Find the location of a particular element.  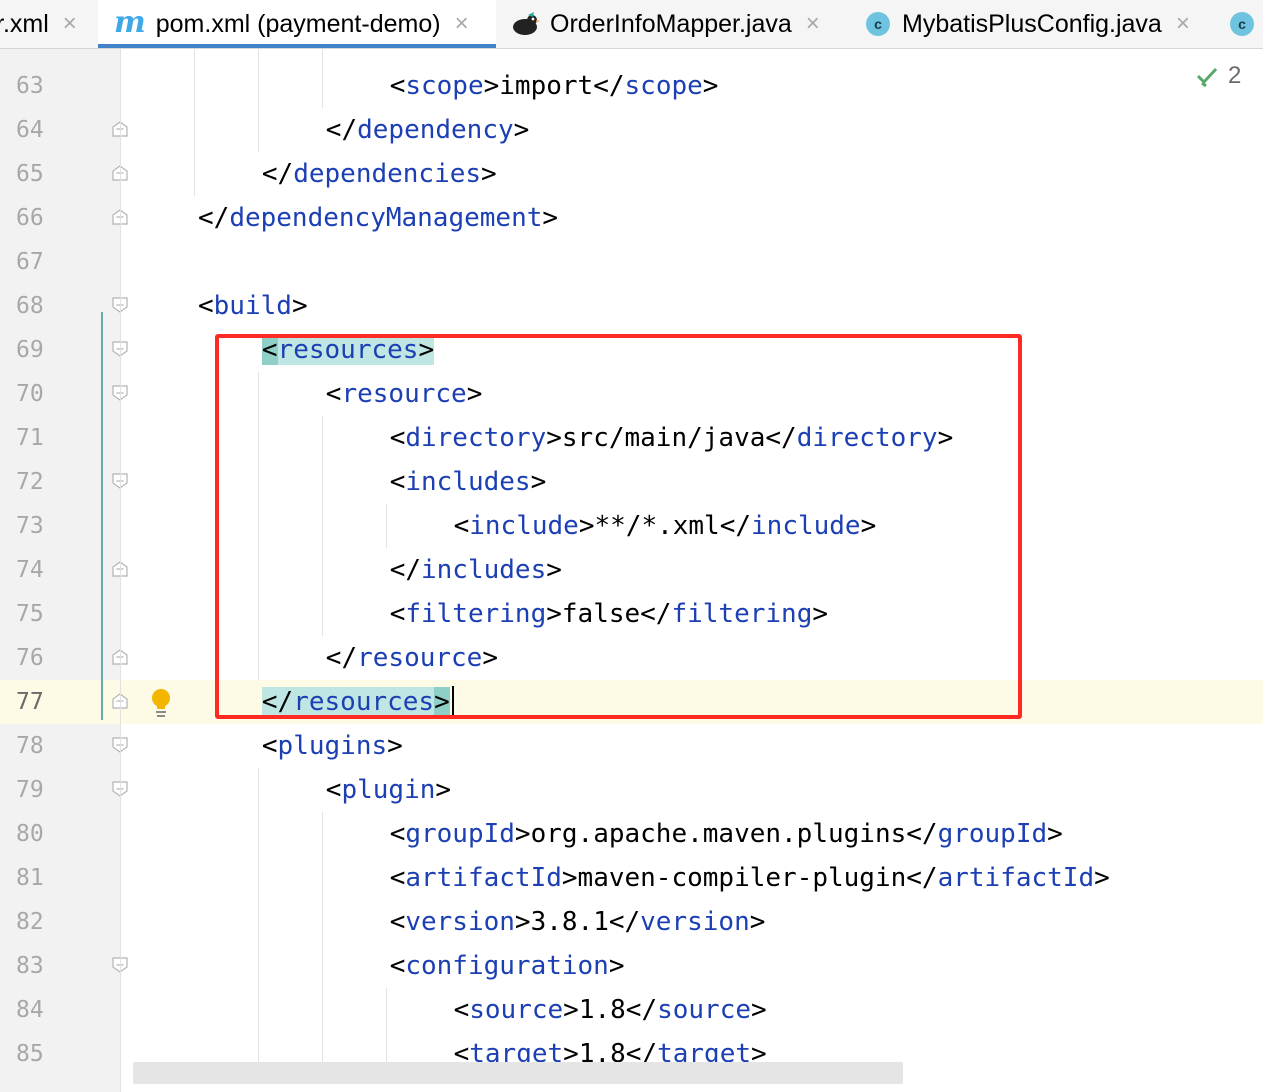

code-token: >1.8</ is located at coordinates (610, 1010).